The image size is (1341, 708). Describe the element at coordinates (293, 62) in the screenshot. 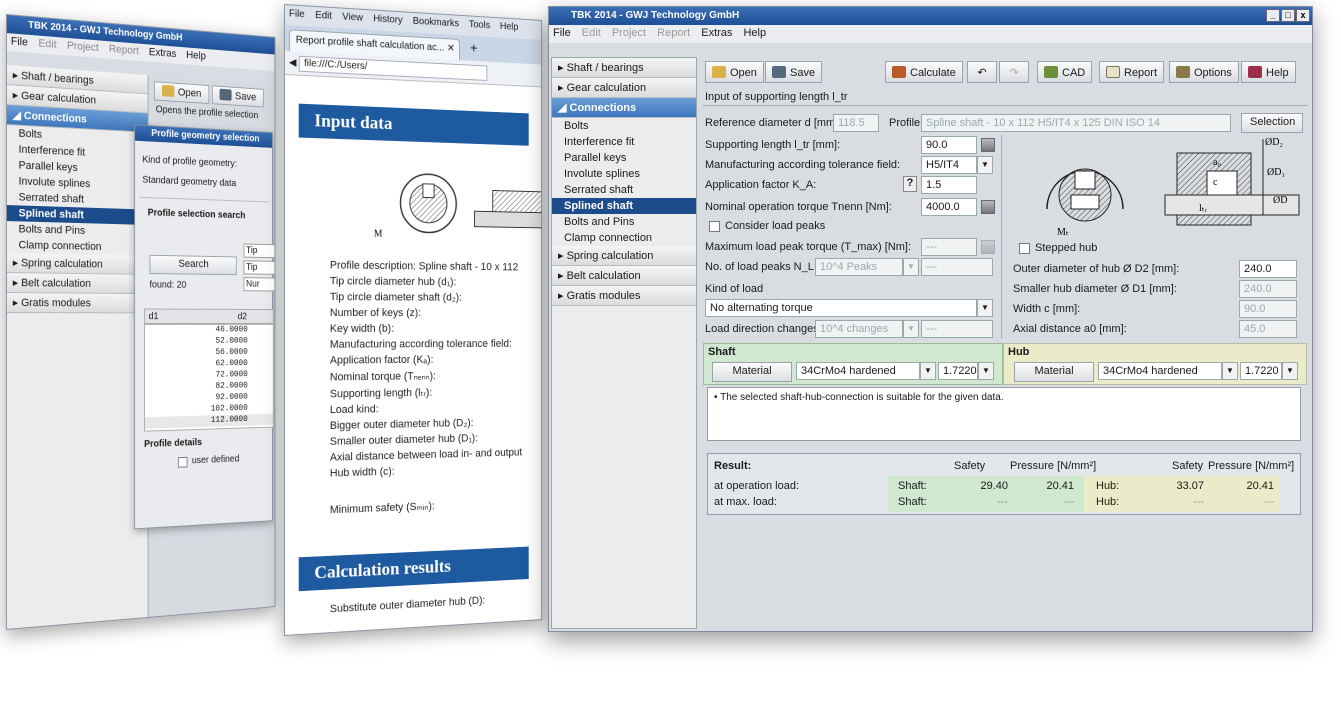

I see `back-arrow-icon: ◀` at that location.